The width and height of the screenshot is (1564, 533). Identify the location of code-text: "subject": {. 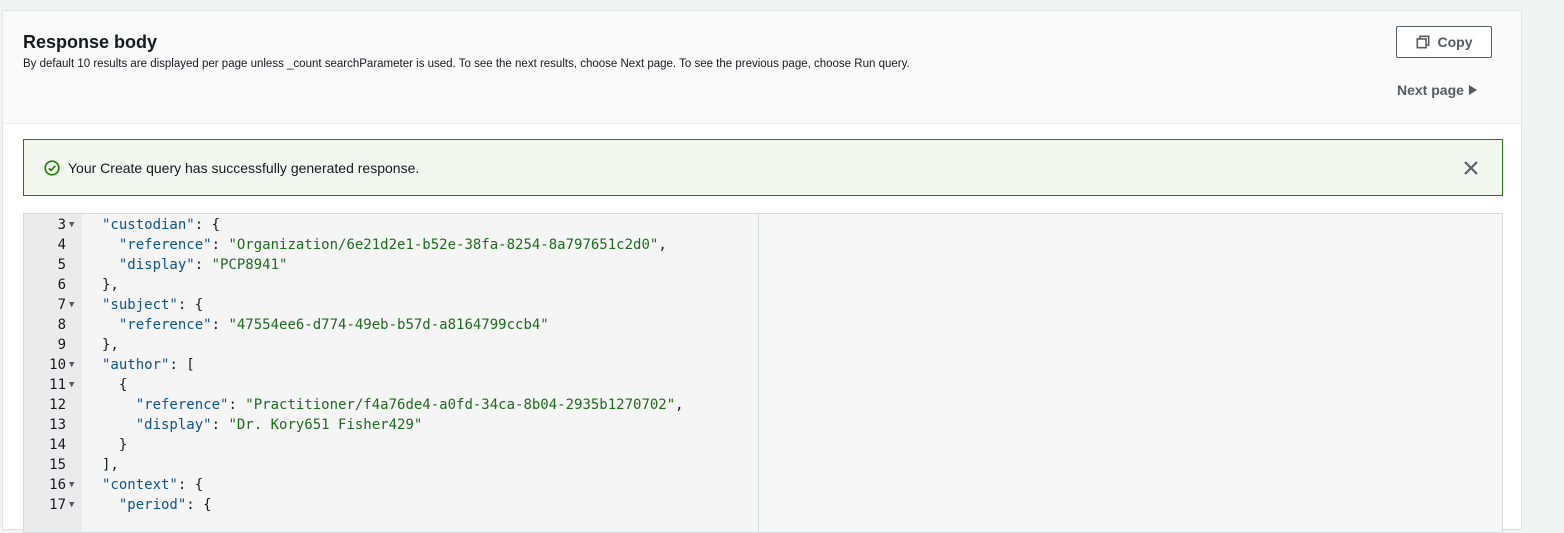
(153, 305).